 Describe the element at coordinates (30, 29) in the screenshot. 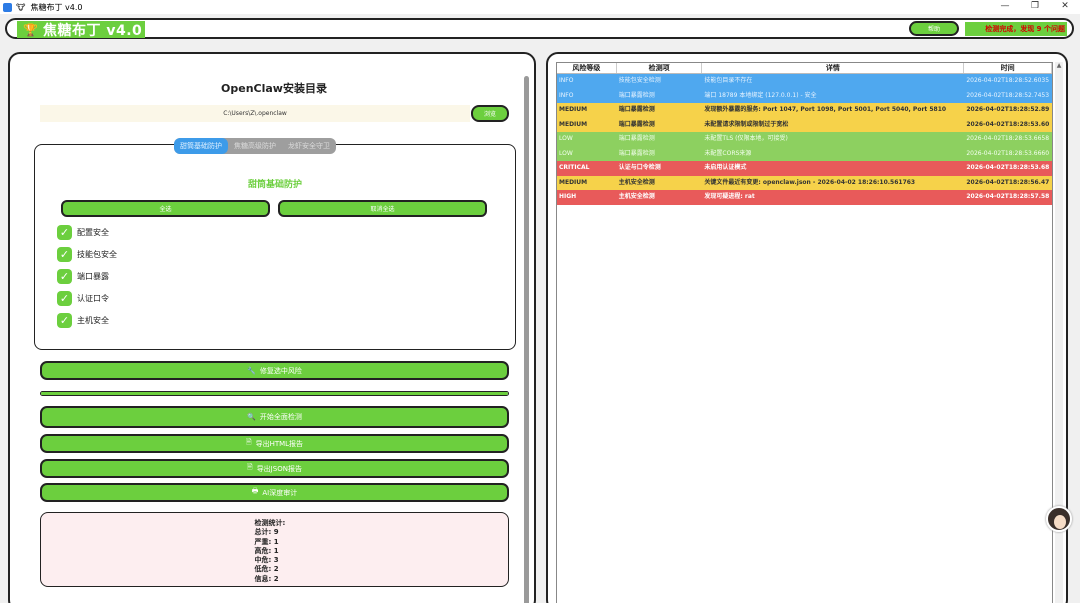

I see `trophy-icon: 🏆` at that location.